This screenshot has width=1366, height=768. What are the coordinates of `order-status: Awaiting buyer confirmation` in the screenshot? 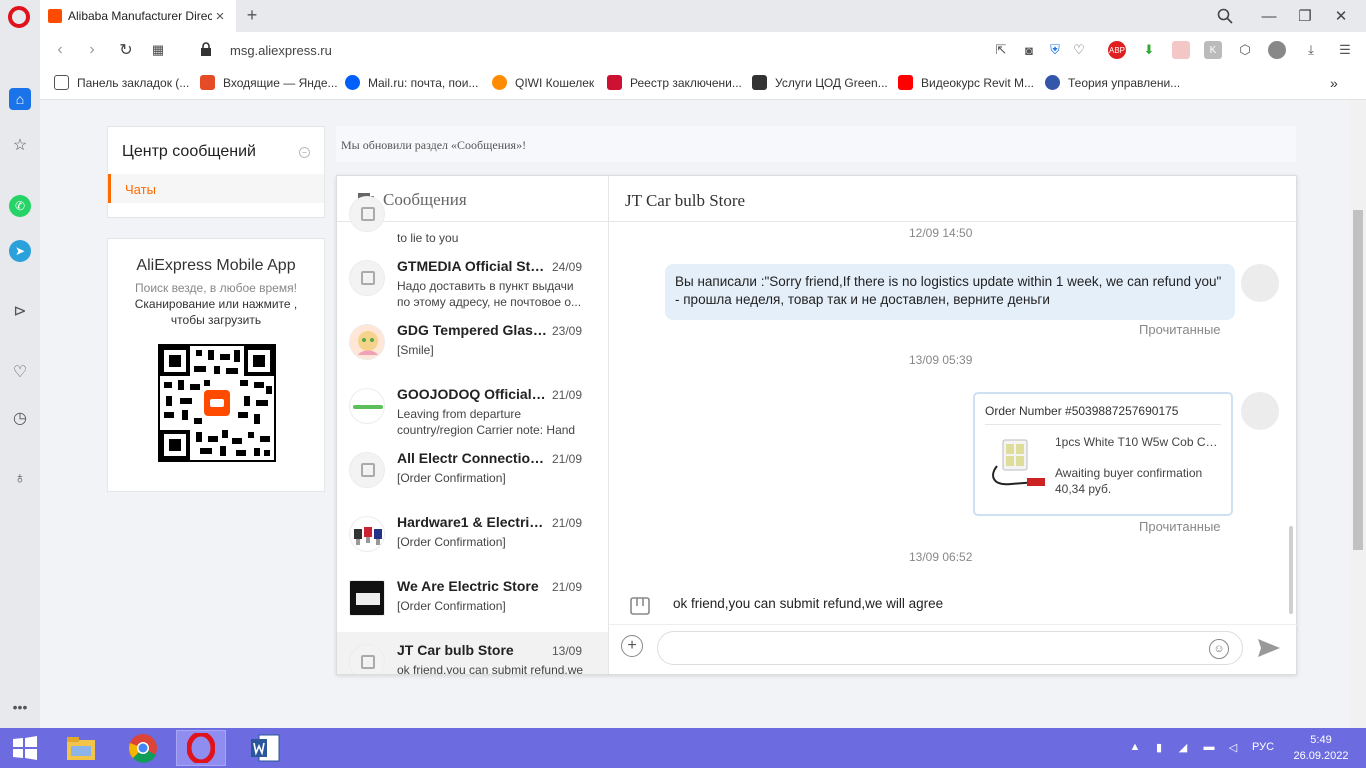 It's located at (1129, 473).